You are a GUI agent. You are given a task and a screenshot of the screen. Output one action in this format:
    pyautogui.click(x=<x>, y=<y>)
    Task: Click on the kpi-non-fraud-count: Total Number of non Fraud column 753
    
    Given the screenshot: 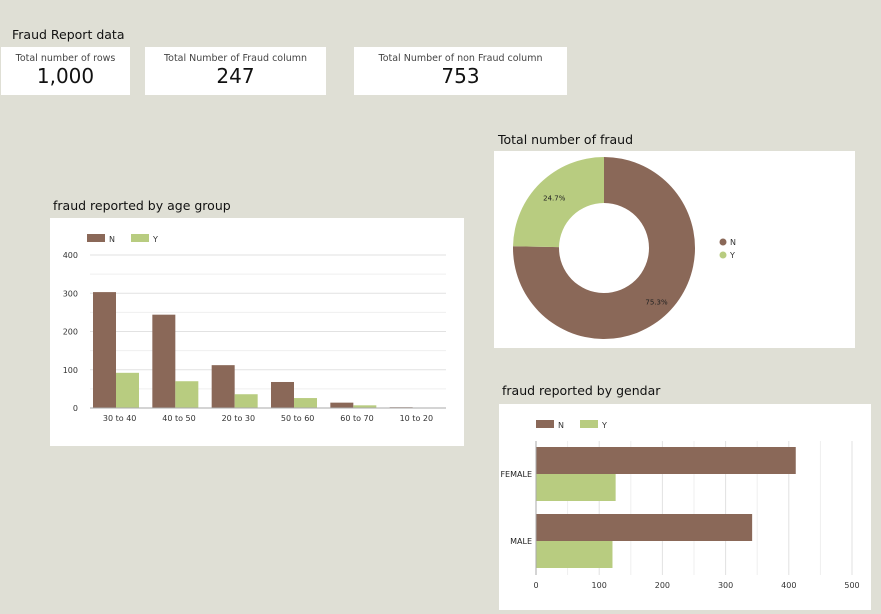 What is the action you would take?
    pyautogui.click(x=460, y=71)
    